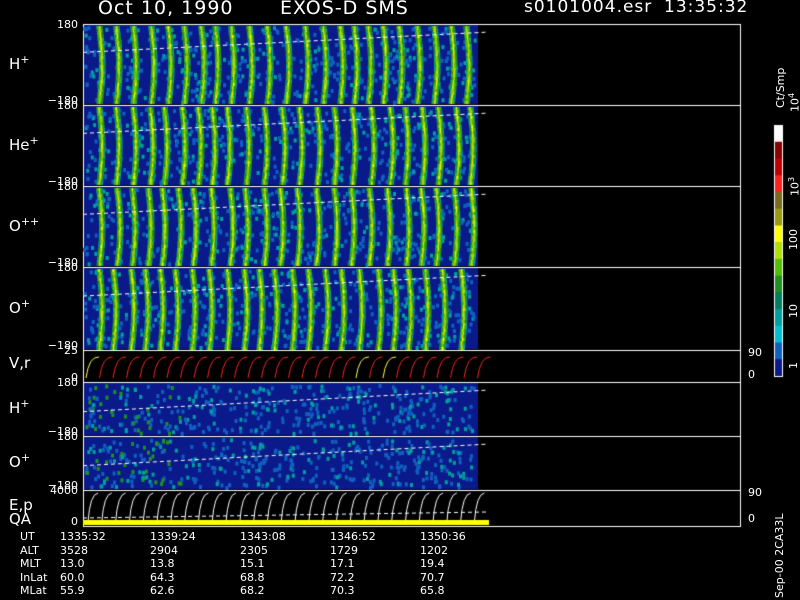 This screenshot has height=600, width=800. What do you see at coordinates (779, 555) in the screenshot?
I see `footer-note: Sep-00 2CA33L` at bounding box center [779, 555].